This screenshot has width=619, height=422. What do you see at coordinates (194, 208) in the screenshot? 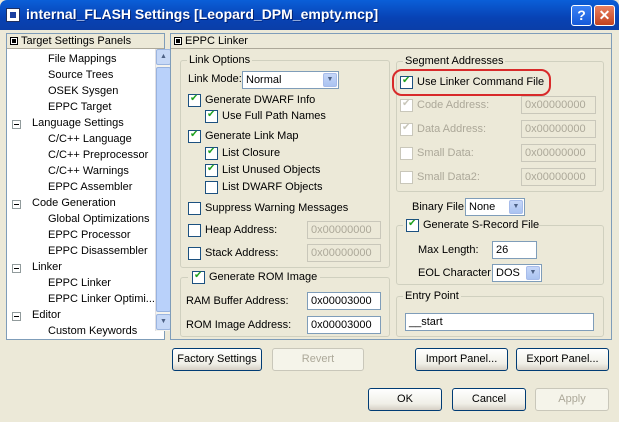
I see `suppress-warnings-checkbox` at bounding box center [194, 208].